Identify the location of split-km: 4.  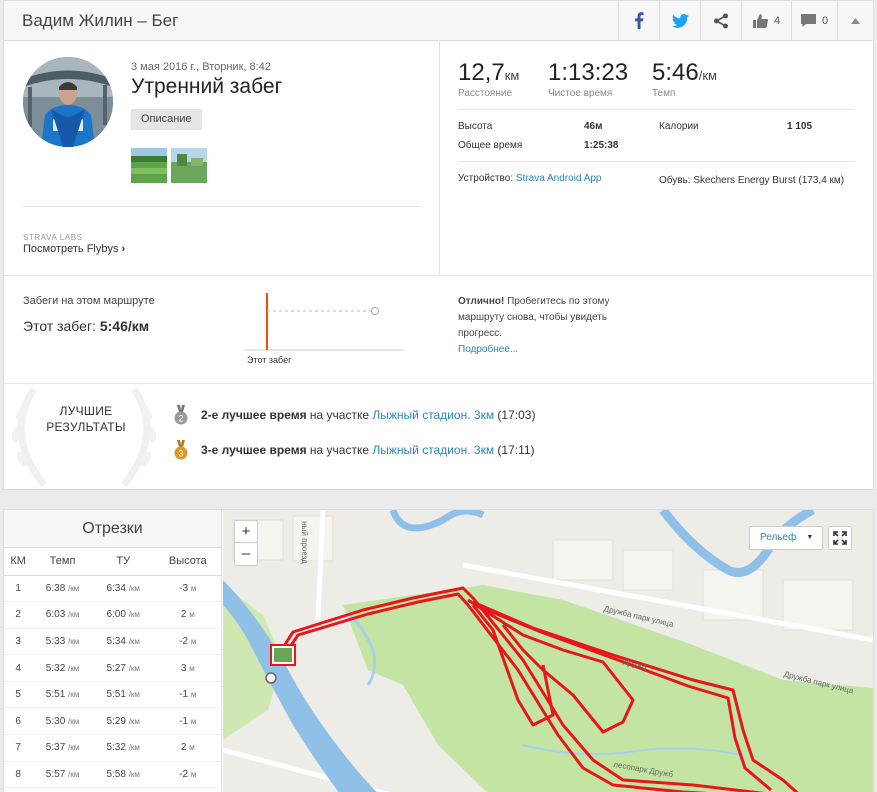
(18, 668).